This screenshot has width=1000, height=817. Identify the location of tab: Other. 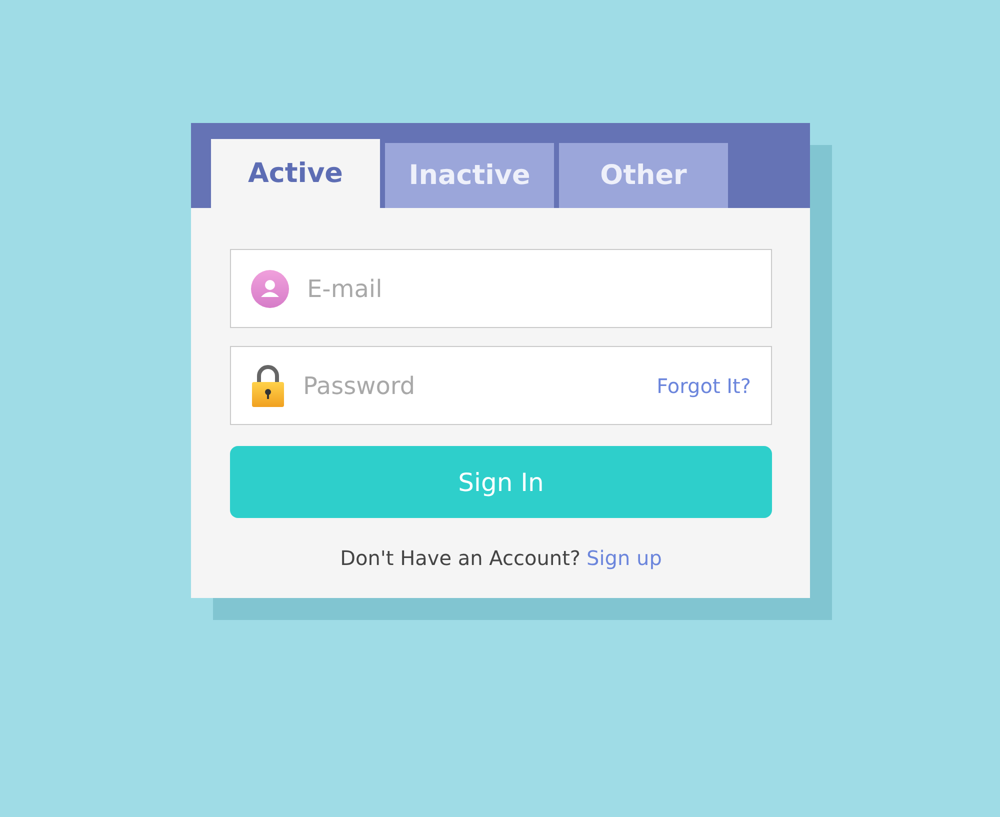
(643, 175).